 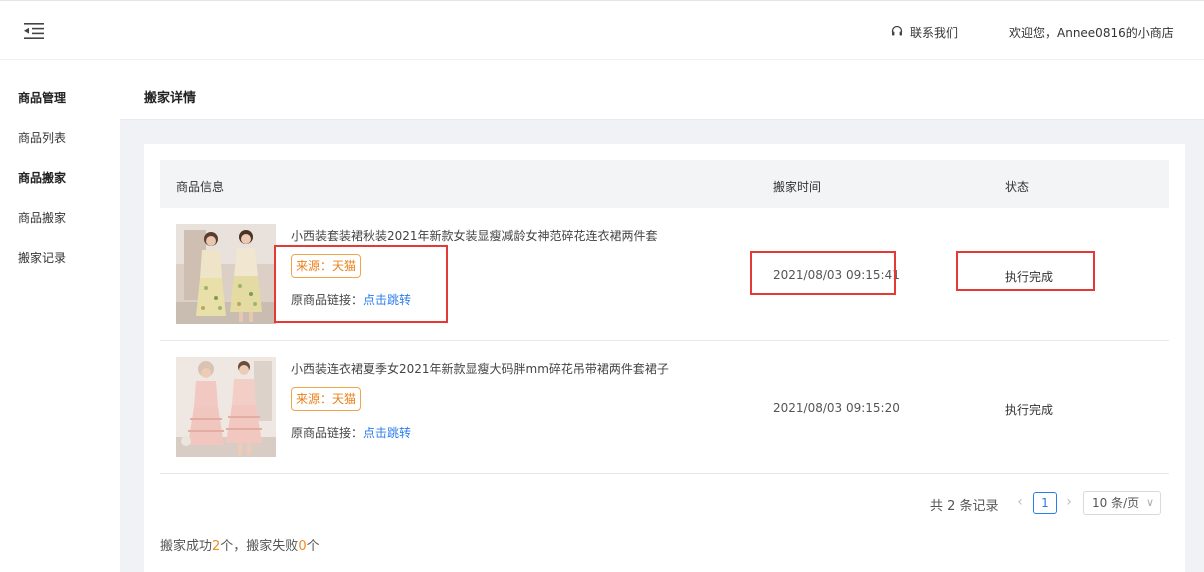 I want to click on highlight-box-source, so click(x=361, y=284).